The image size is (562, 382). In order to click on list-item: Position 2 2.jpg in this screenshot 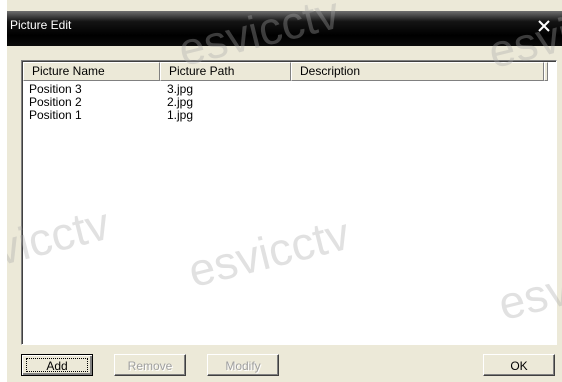, I will do `click(288, 102)`.